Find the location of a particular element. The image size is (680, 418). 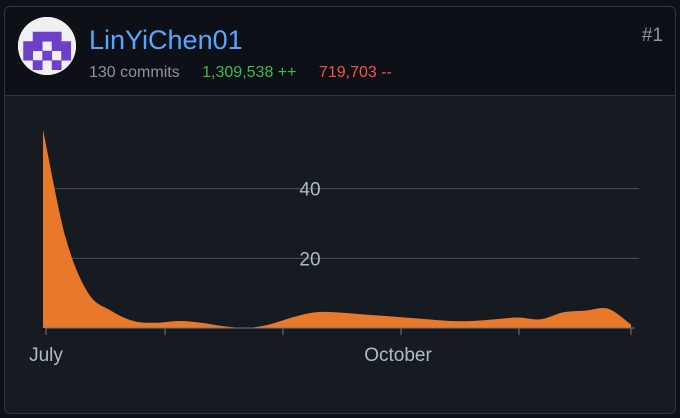

y-tick-label: 40 is located at coordinates (309, 190).